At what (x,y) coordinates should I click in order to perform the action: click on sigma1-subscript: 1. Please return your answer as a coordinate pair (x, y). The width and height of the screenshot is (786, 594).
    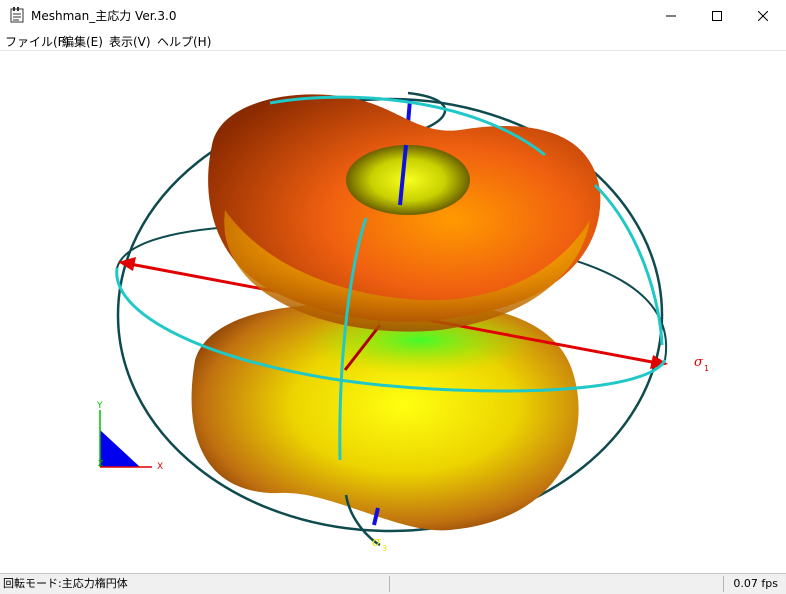
    Looking at the image, I should click on (706, 368).